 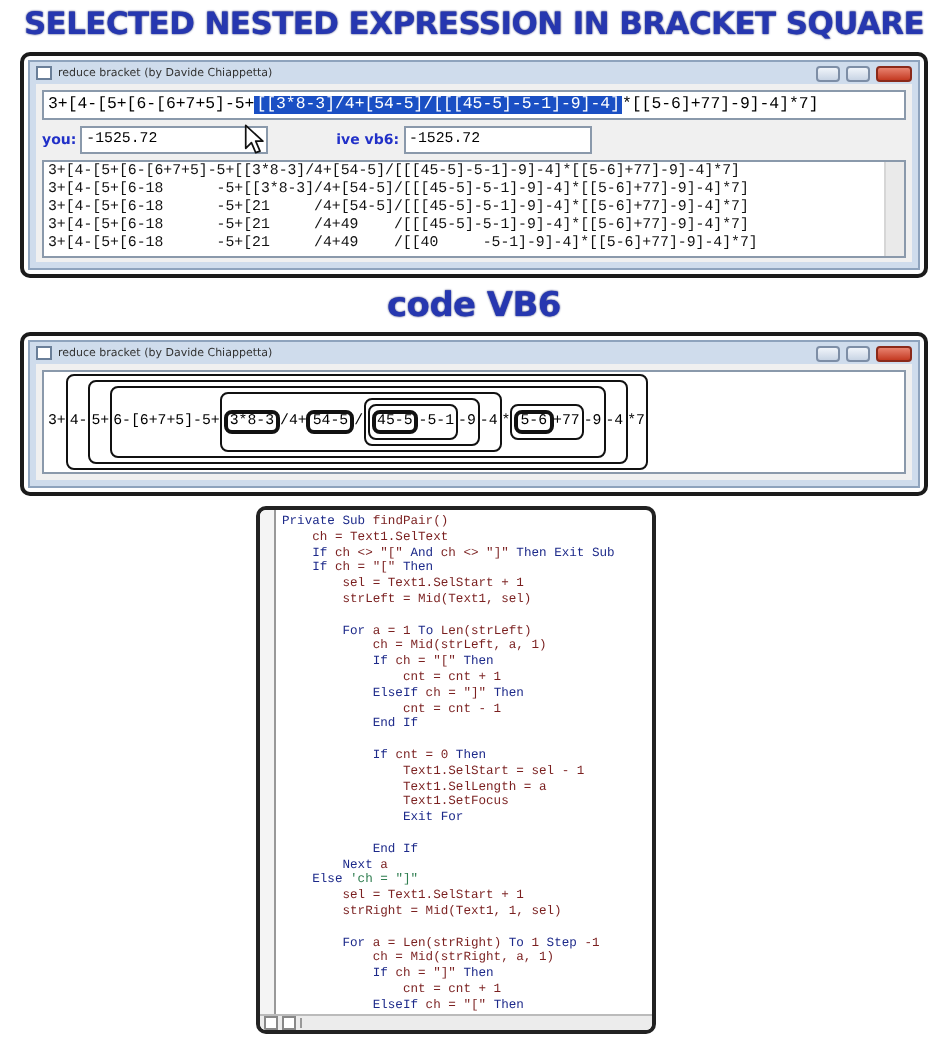 I want to click on expression-field: 3+[4-[5+[6-[6+7+5]-5+[[3*8-3]/4+[54-5]/[[[45-5]-5-1]-9]-4]*[[5-6]+77]-9]-4]*7], so click(x=474, y=105).